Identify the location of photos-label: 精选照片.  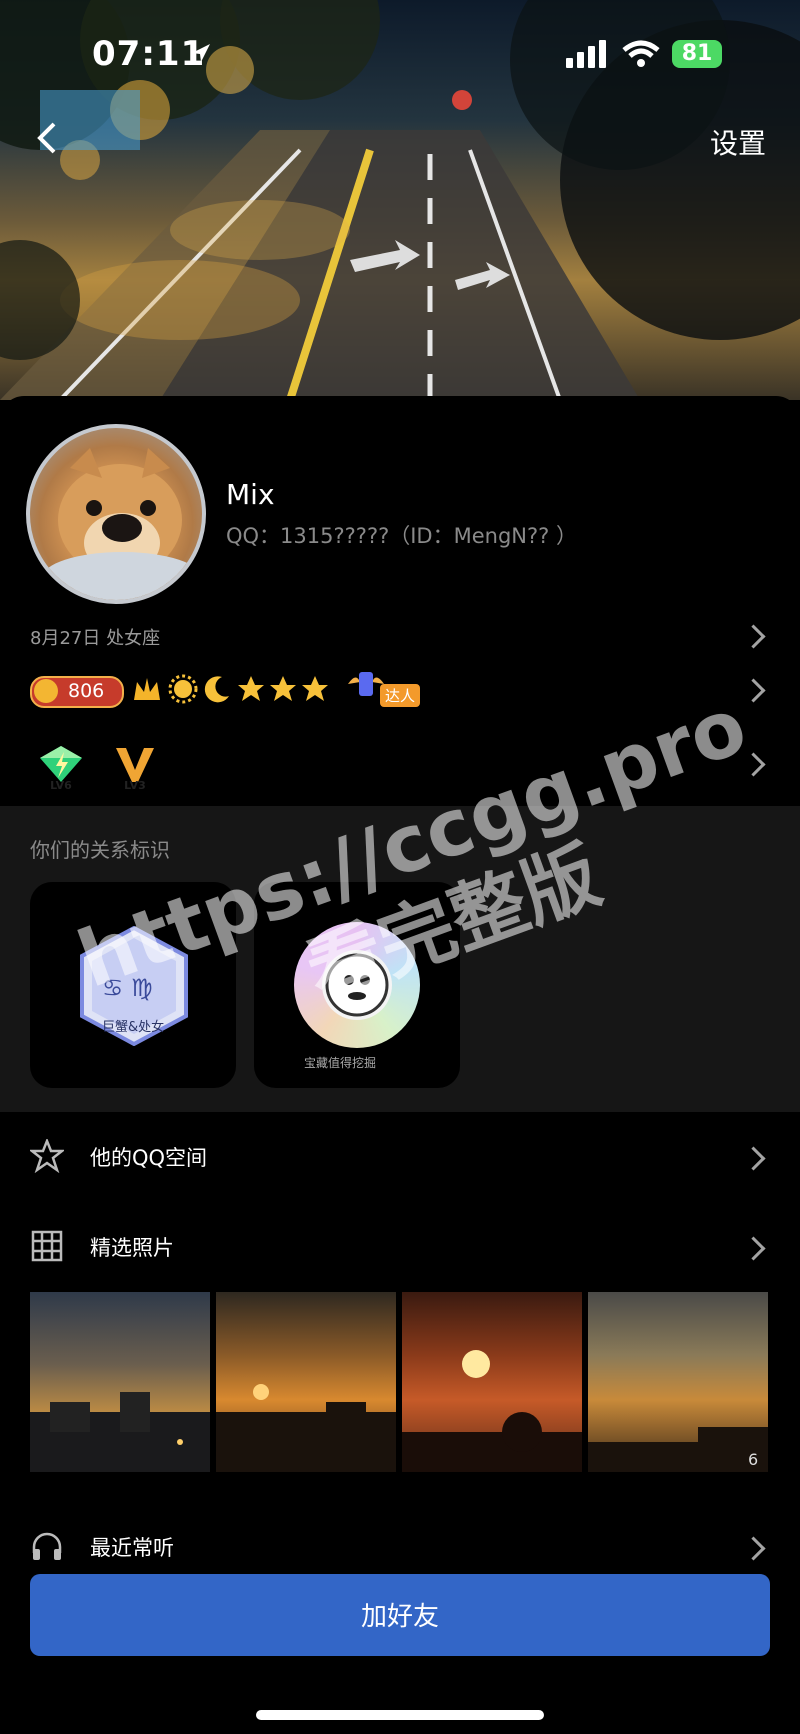
(132, 1248).